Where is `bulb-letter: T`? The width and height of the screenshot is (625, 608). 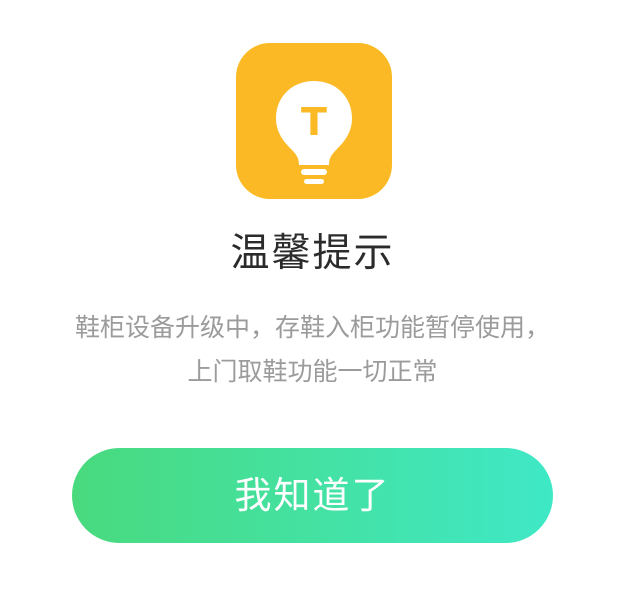 bulb-letter: T is located at coordinates (314, 122).